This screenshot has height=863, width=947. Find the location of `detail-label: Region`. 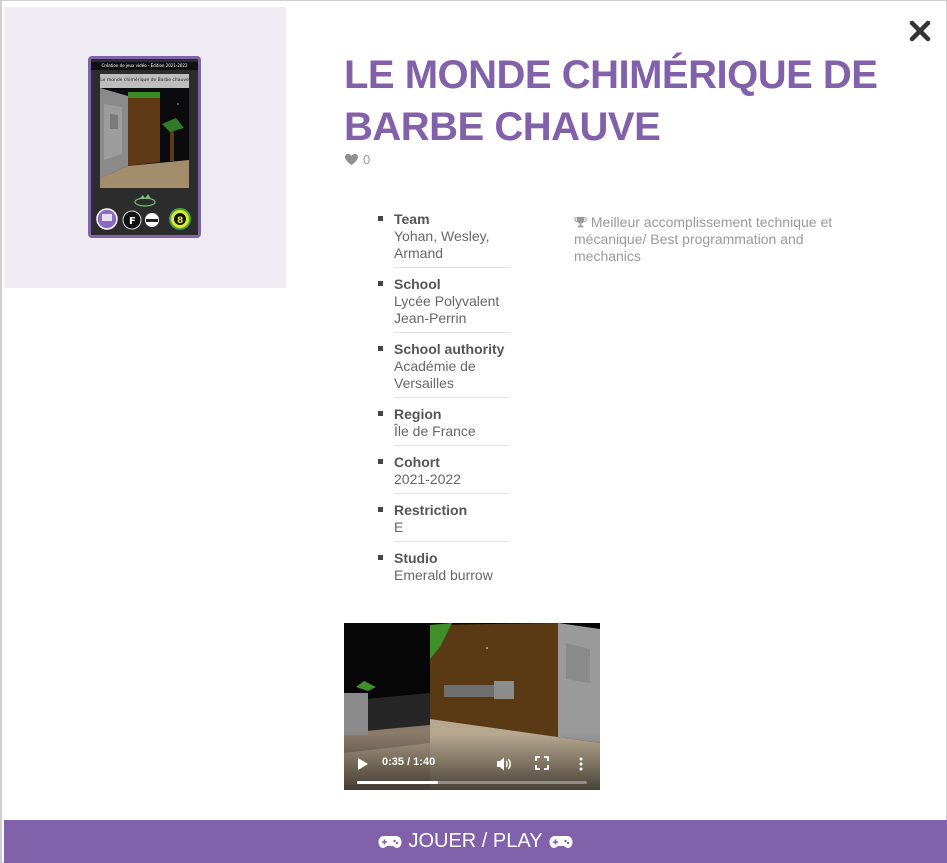

detail-label: Region is located at coordinates (418, 414).